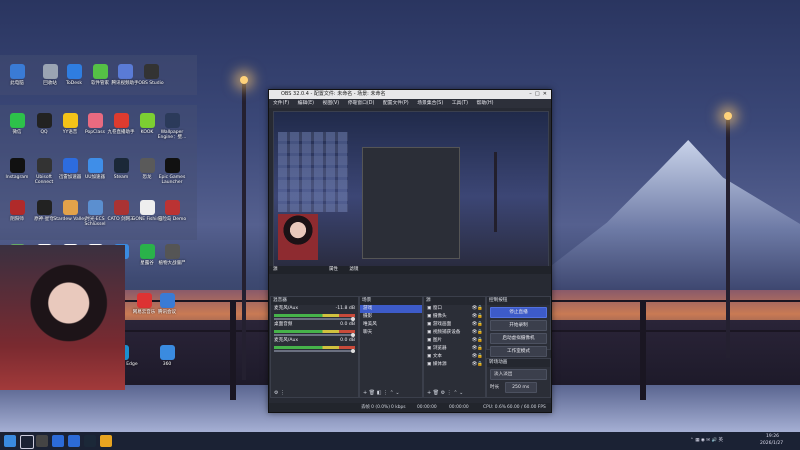  I want to click on live-time: 00:00:00, so click(427, 407).